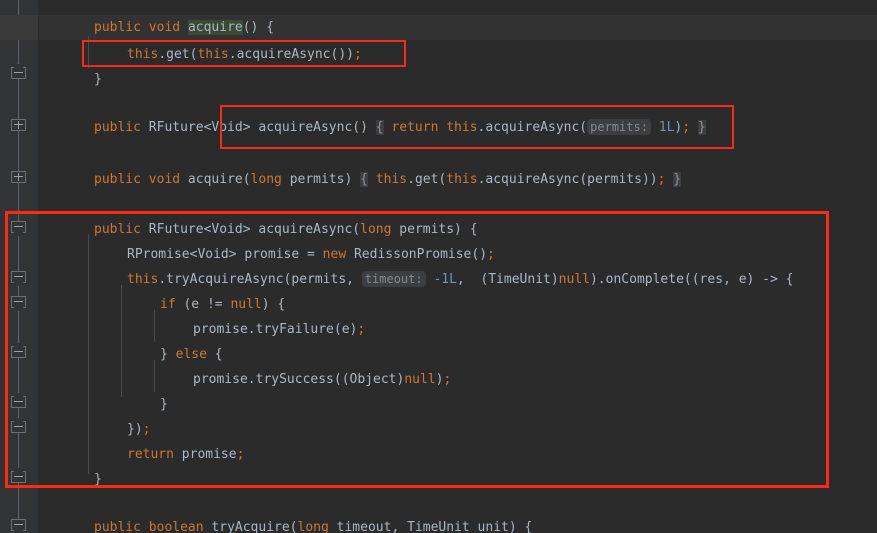 The width and height of the screenshot is (877, 533). I want to click on code-line: public void acquire() {, so click(184, 27).